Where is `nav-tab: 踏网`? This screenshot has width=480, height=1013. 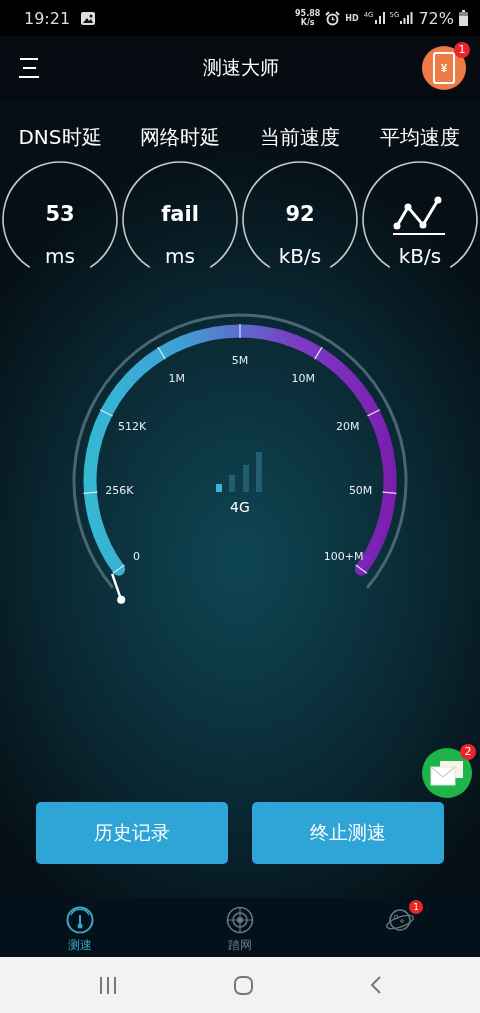
nav-tab: 踏网 is located at coordinates (240, 927).